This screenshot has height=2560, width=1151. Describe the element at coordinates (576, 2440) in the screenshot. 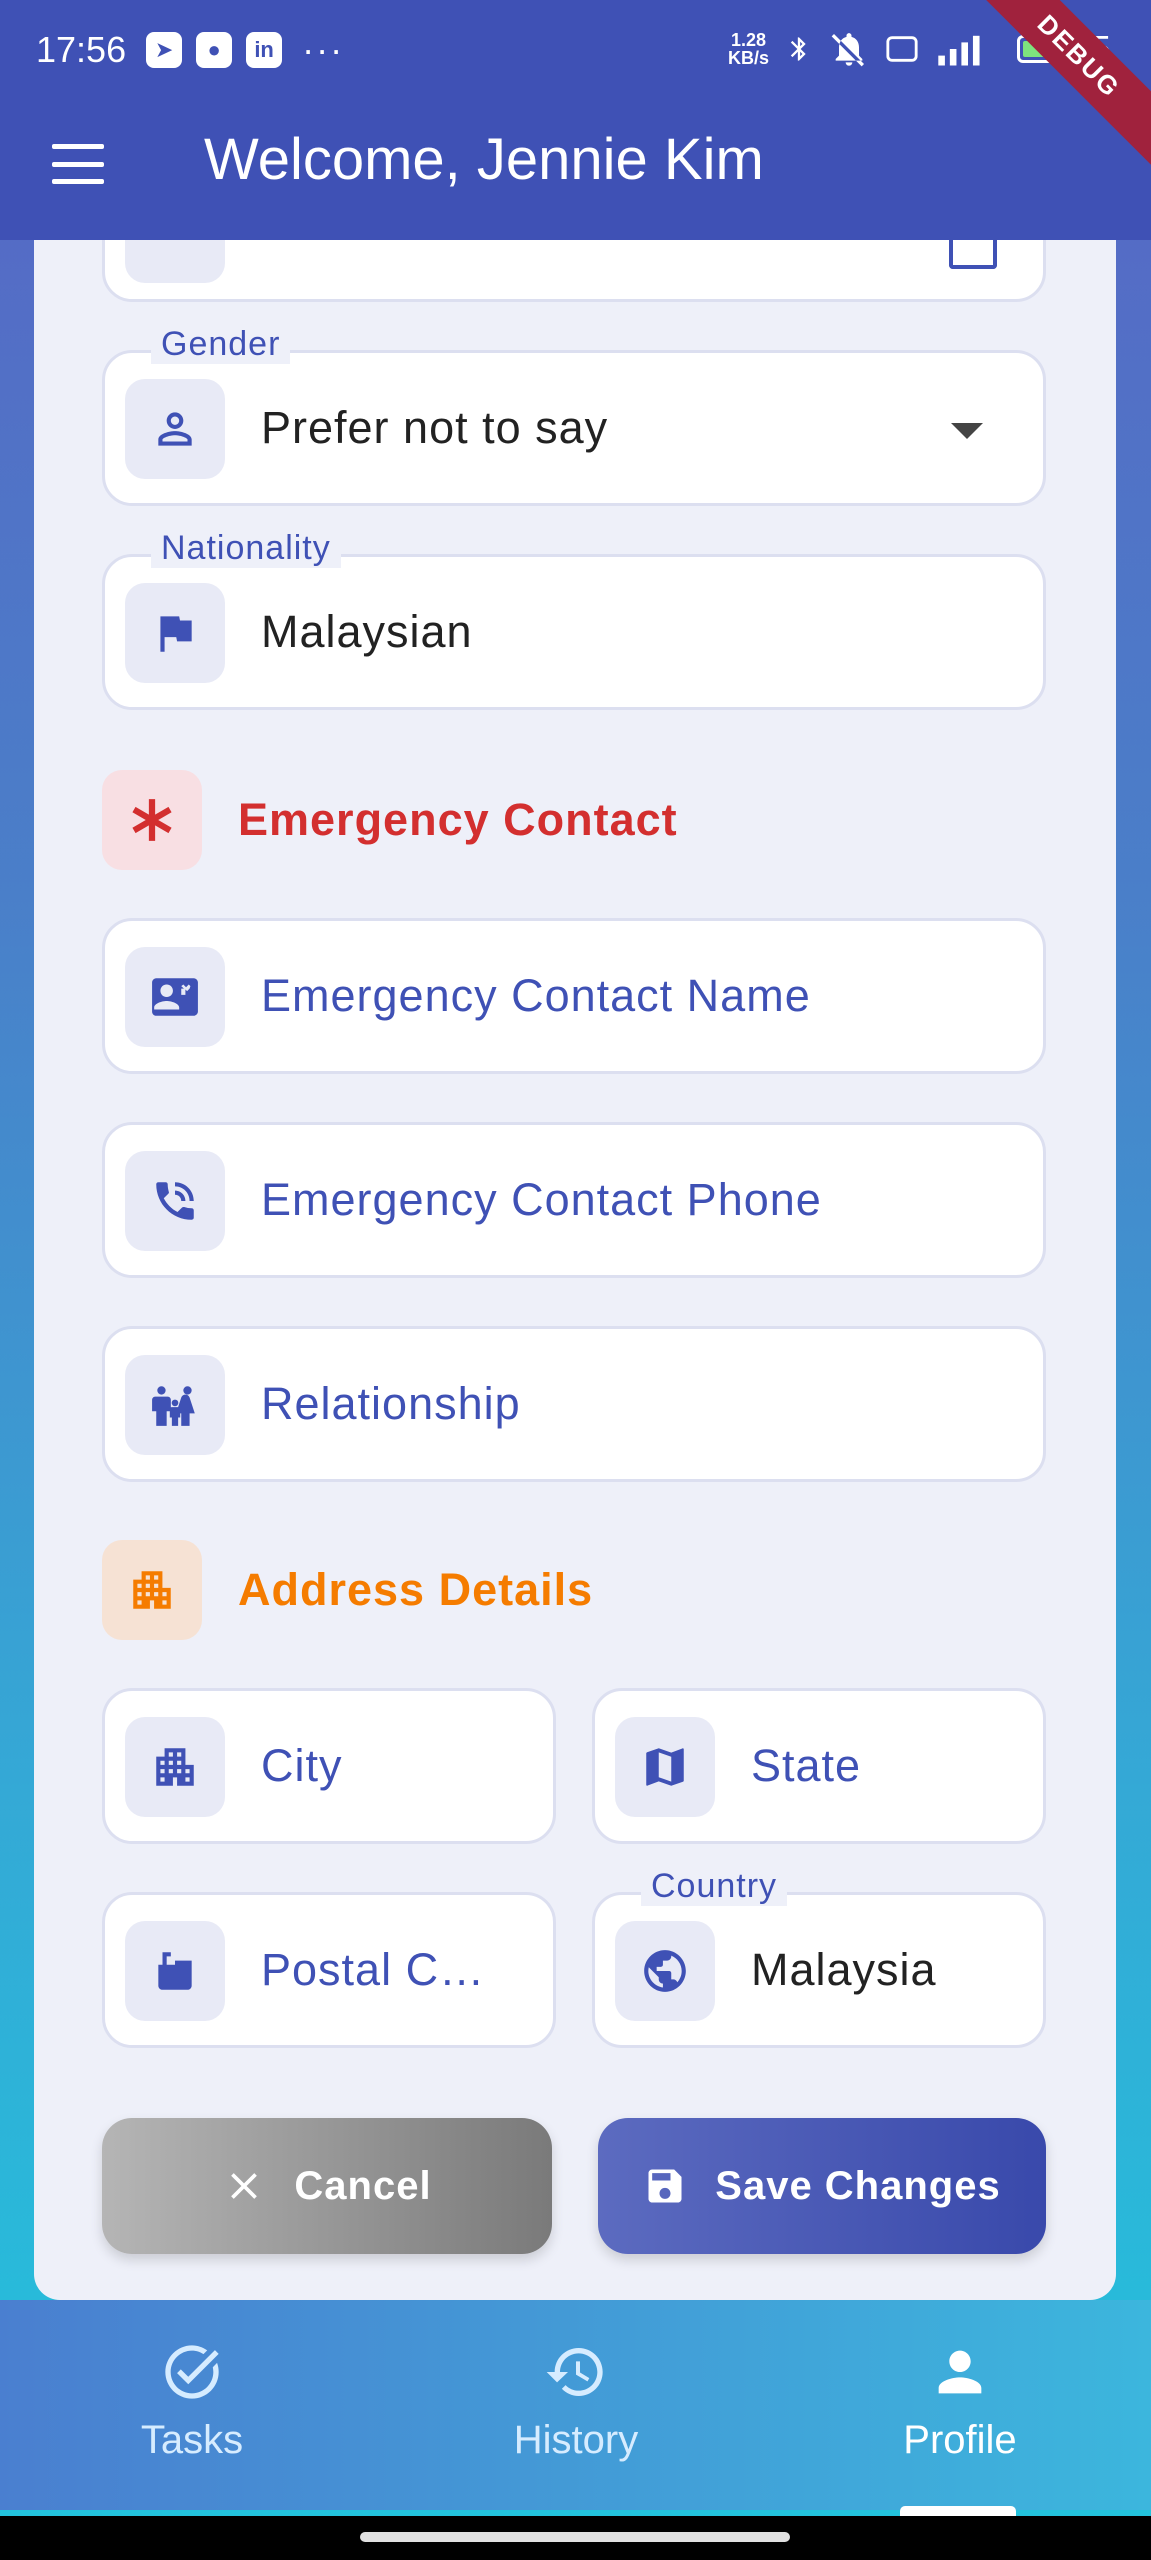

I see `nav-label-history: History` at that location.